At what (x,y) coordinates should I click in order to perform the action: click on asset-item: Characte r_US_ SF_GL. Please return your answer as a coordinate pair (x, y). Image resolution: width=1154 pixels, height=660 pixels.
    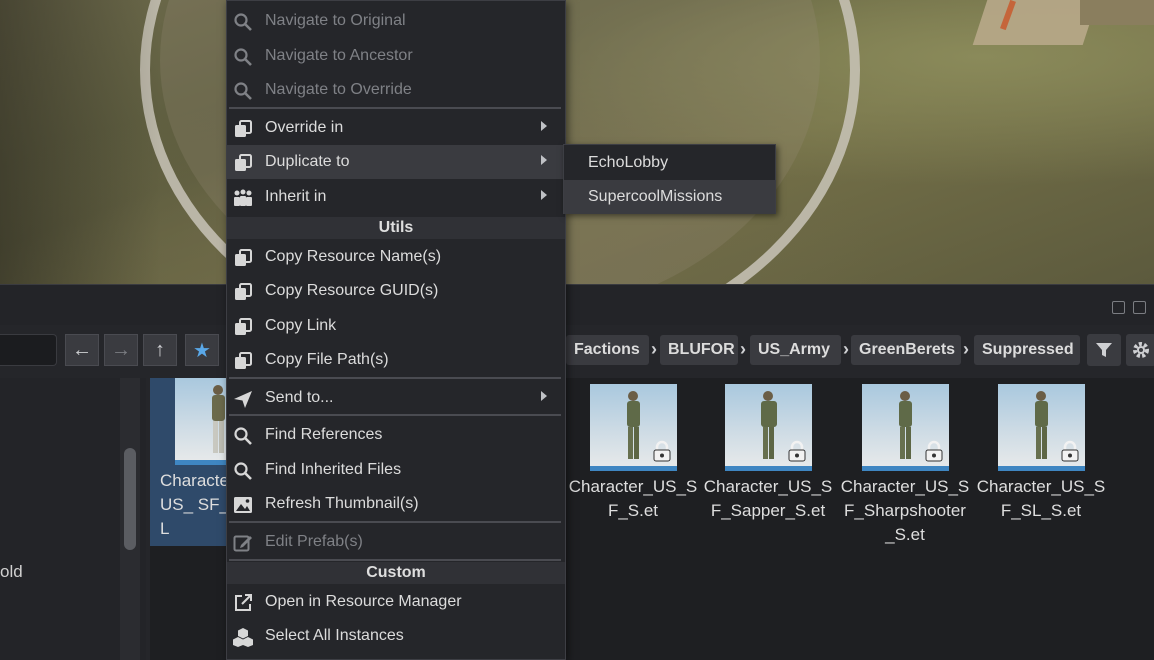
    Looking at the image, I should click on (206, 462).